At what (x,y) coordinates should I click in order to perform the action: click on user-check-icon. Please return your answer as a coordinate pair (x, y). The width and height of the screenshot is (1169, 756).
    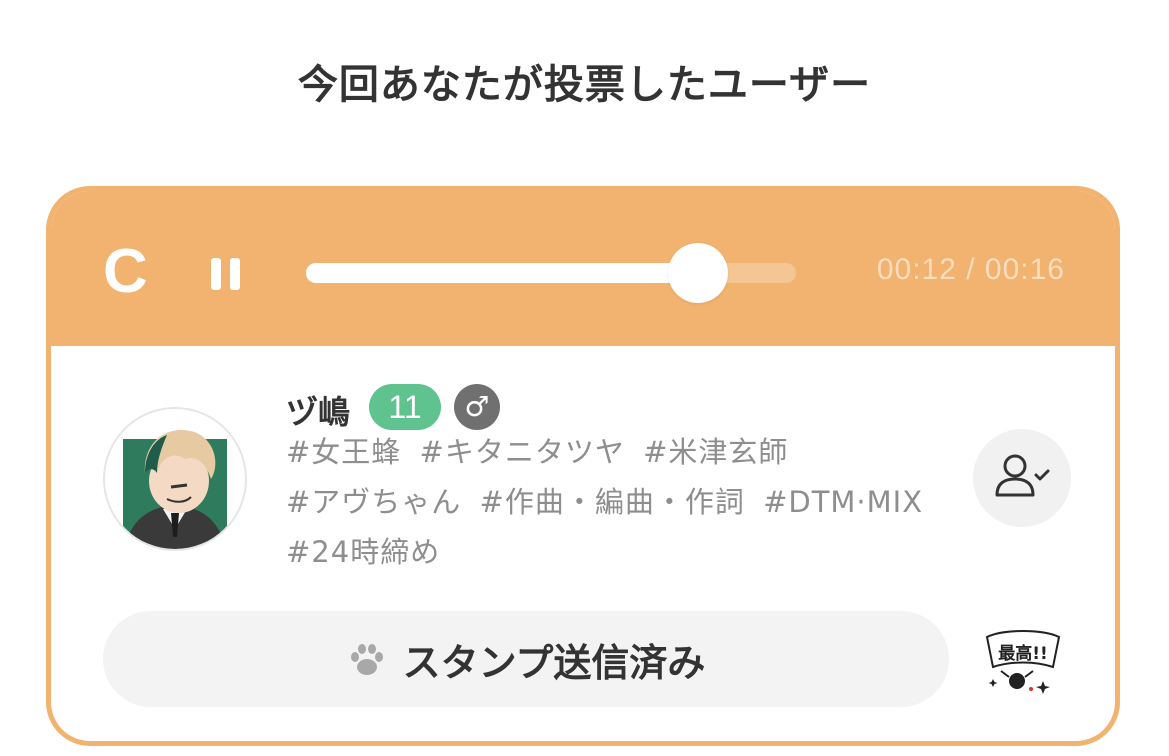
    Looking at the image, I should click on (1022, 475).